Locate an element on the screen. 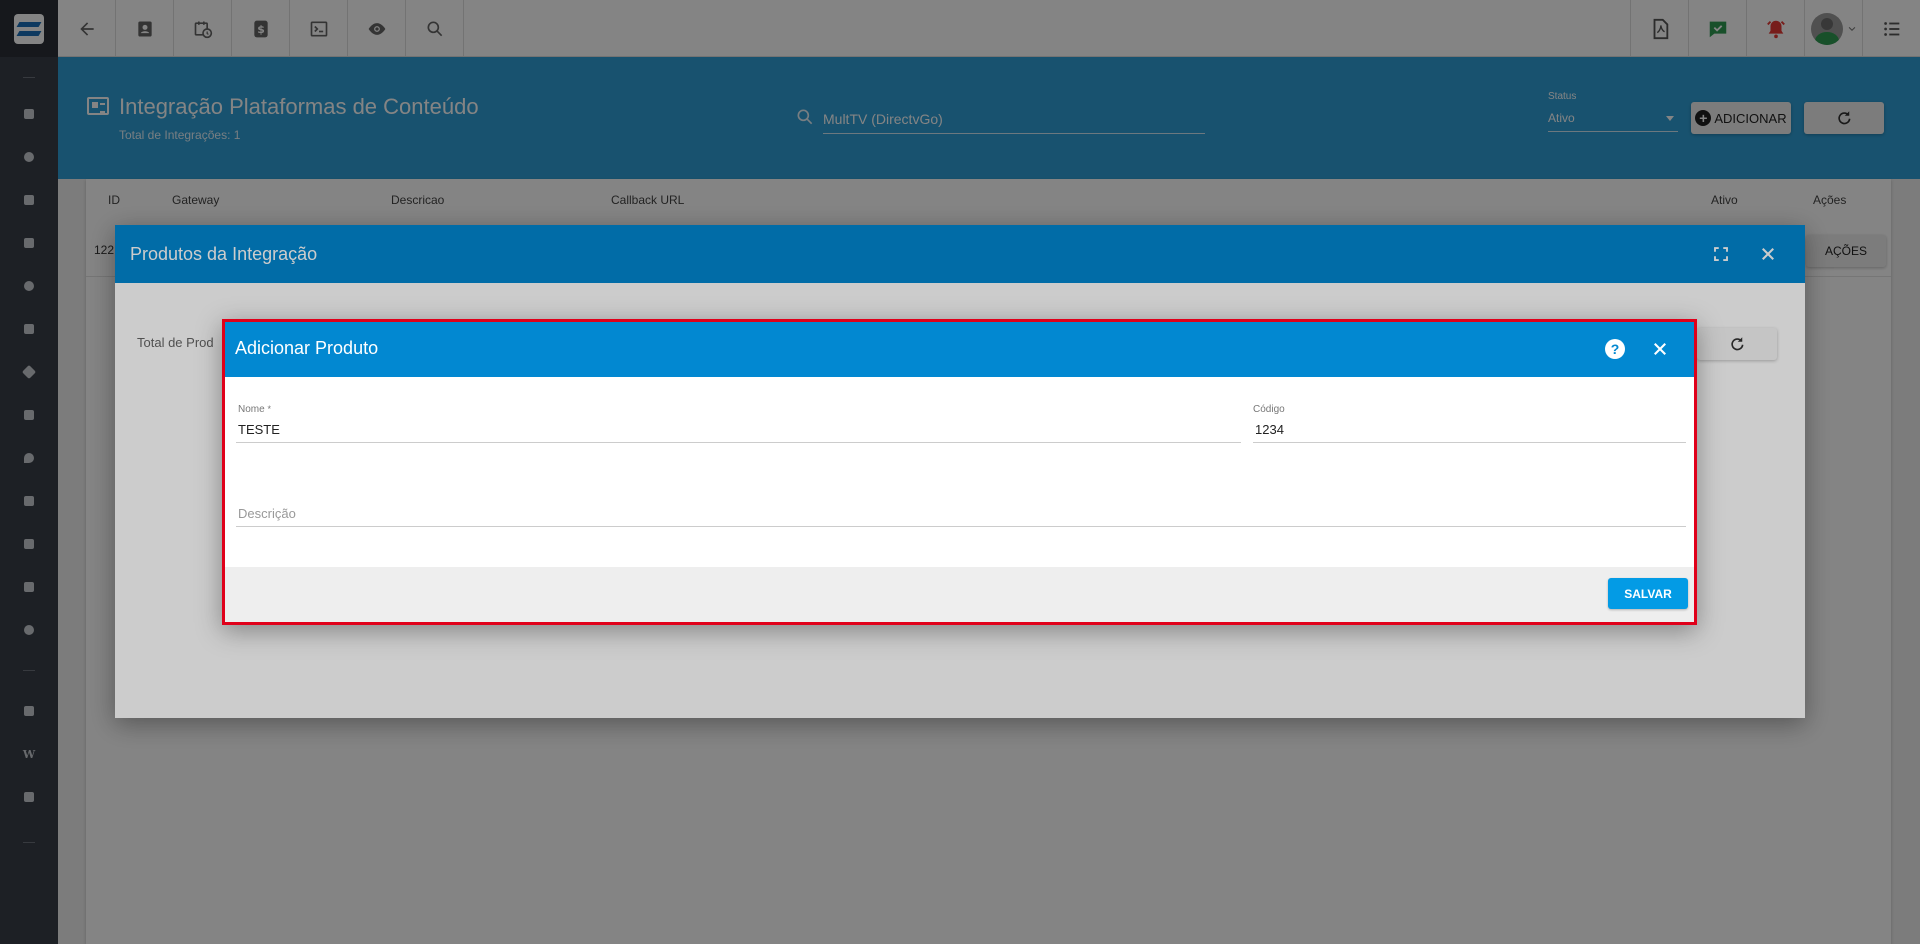  help-icon: ? is located at coordinates (1615, 349).